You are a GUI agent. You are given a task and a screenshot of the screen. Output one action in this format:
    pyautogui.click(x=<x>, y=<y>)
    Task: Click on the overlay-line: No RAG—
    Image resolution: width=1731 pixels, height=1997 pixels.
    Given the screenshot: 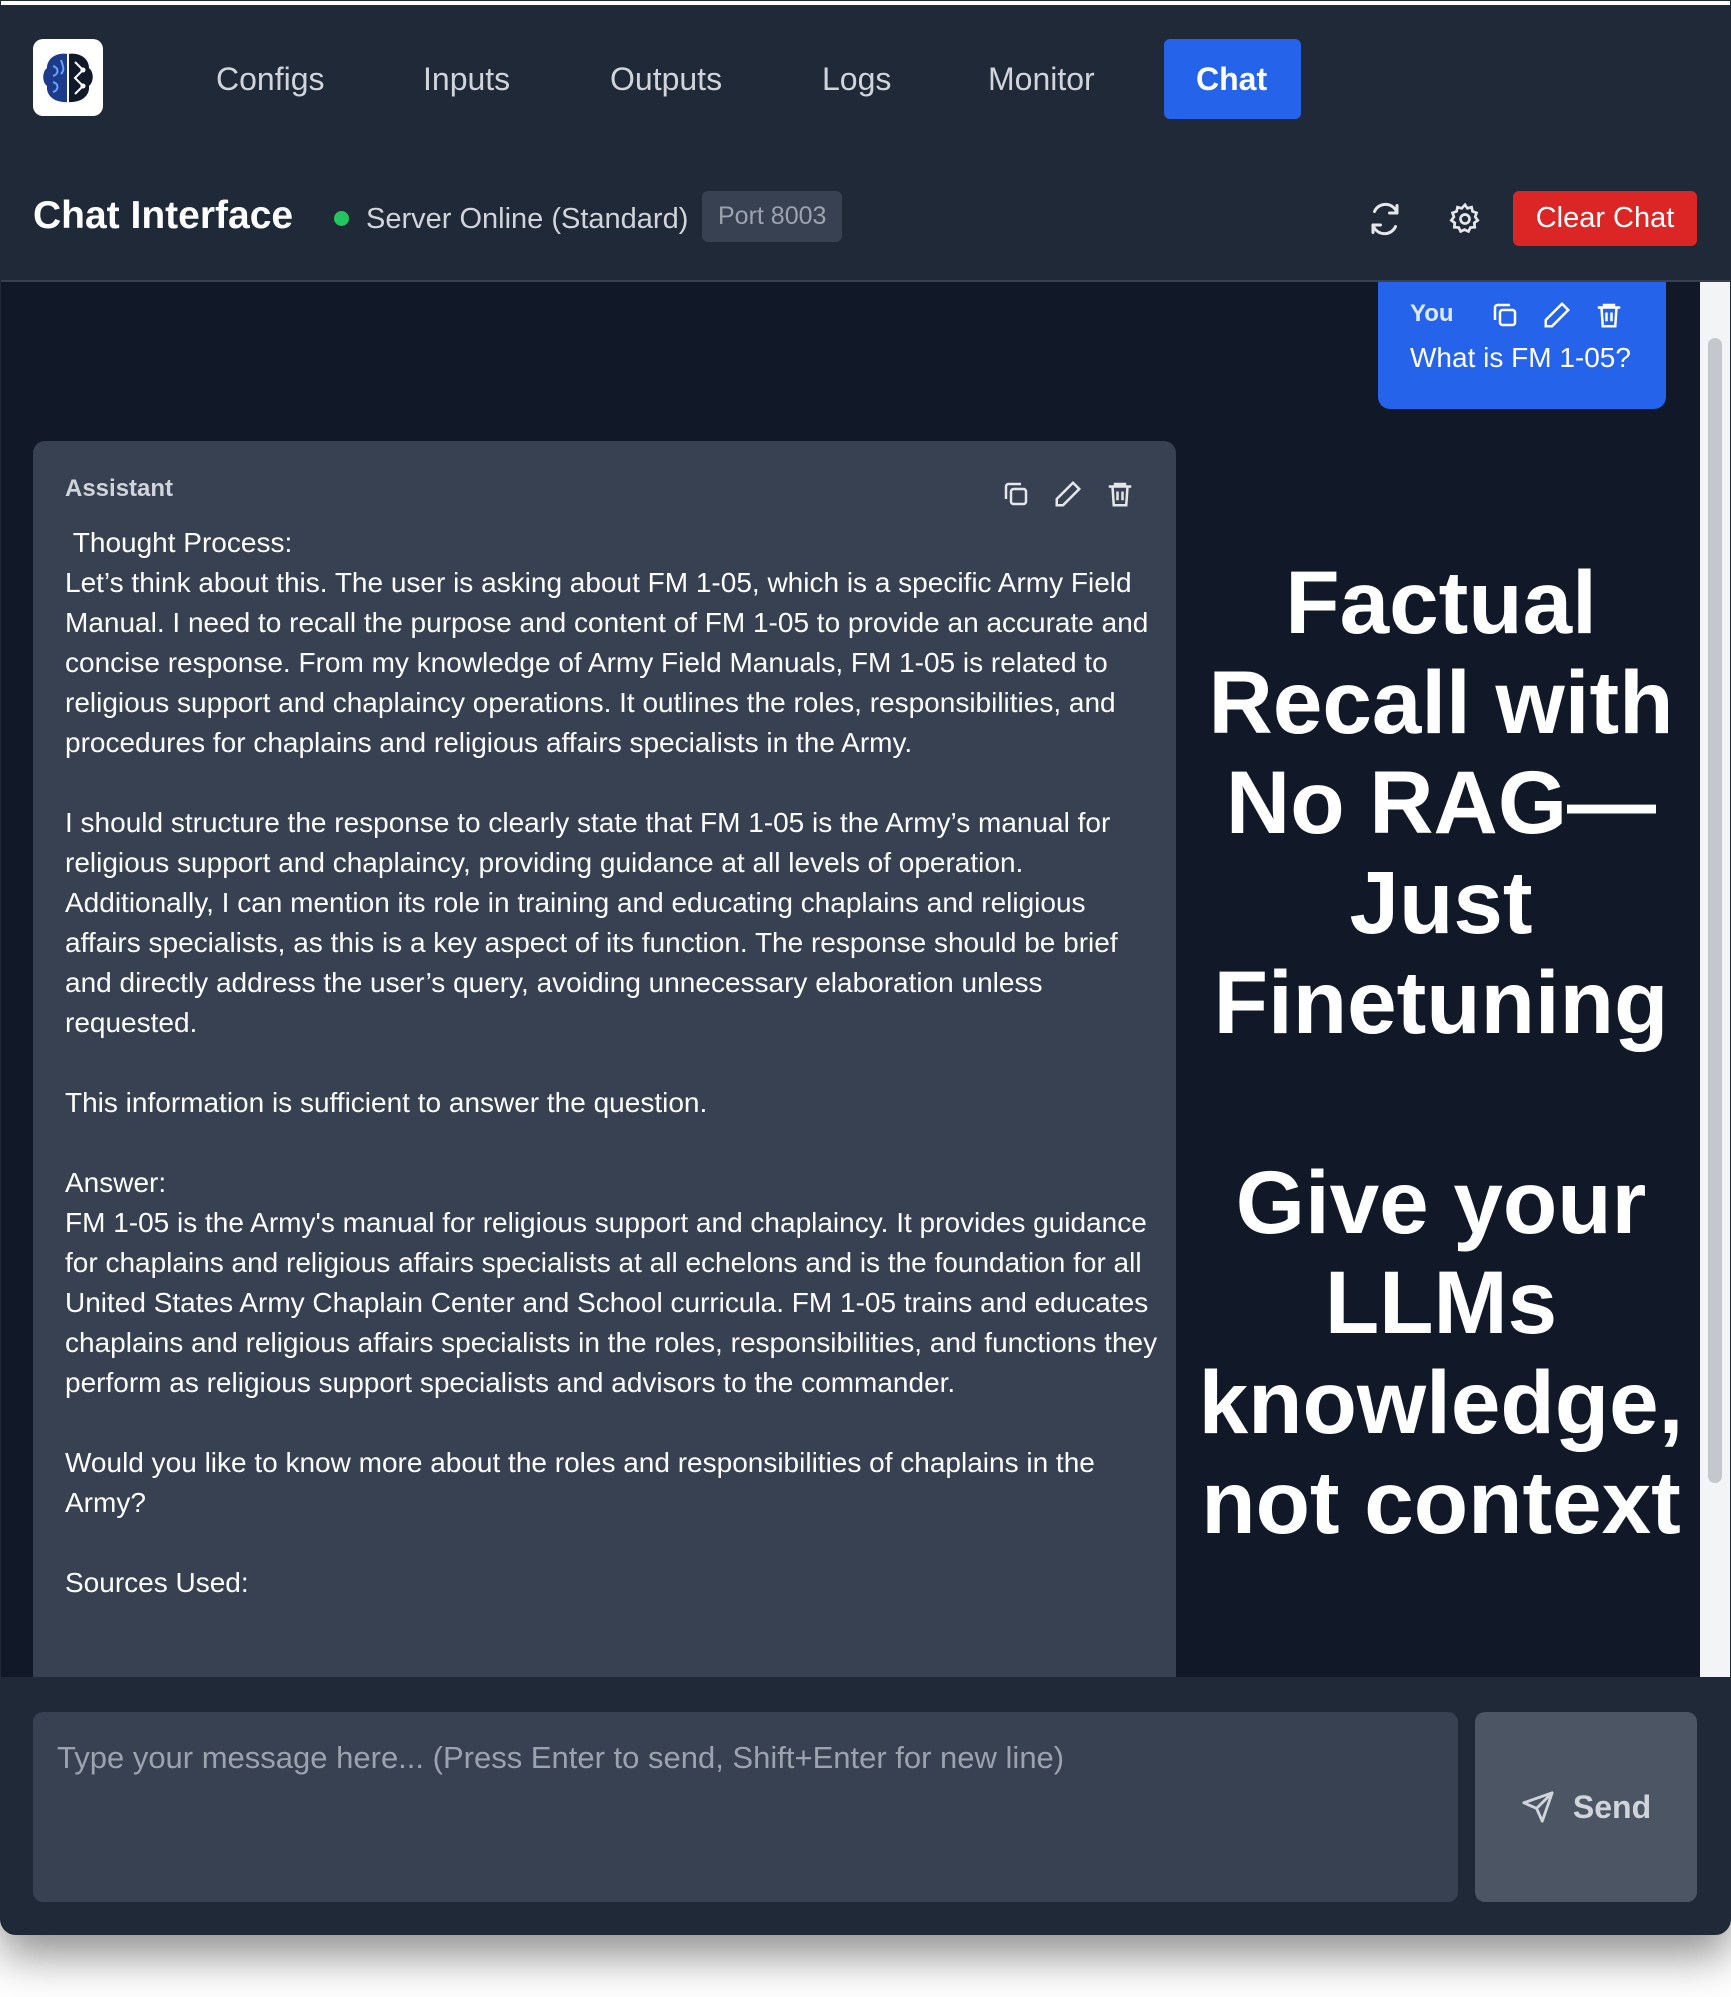 What is the action you would take?
    pyautogui.click(x=1441, y=802)
    